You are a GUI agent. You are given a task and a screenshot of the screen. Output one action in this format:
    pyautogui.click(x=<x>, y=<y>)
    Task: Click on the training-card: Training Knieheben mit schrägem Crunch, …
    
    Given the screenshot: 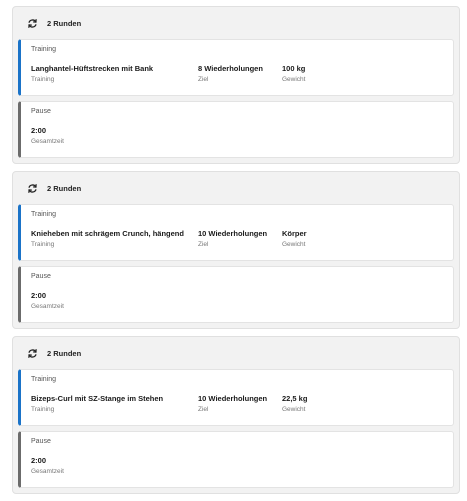 What is the action you would take?
    pyautogui.click(x=236, y=232)
    